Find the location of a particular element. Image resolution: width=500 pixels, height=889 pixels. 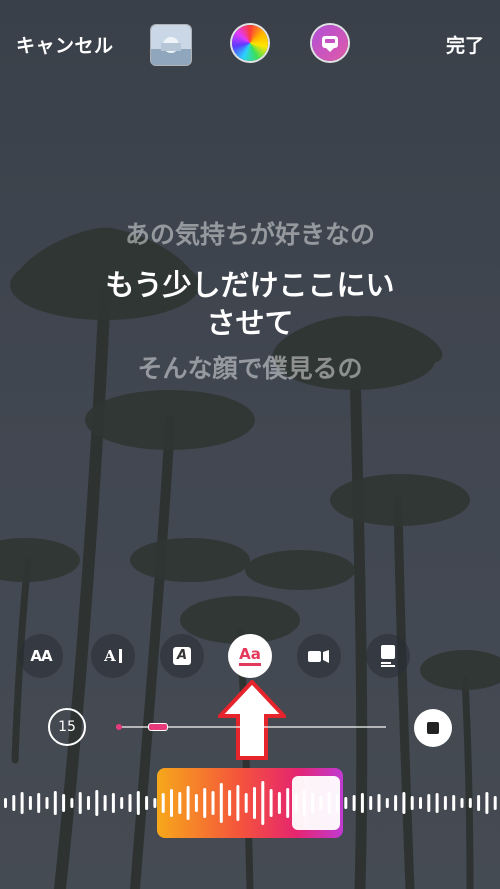

cancel-button: キャンセル is located at coordinates (65, 44).